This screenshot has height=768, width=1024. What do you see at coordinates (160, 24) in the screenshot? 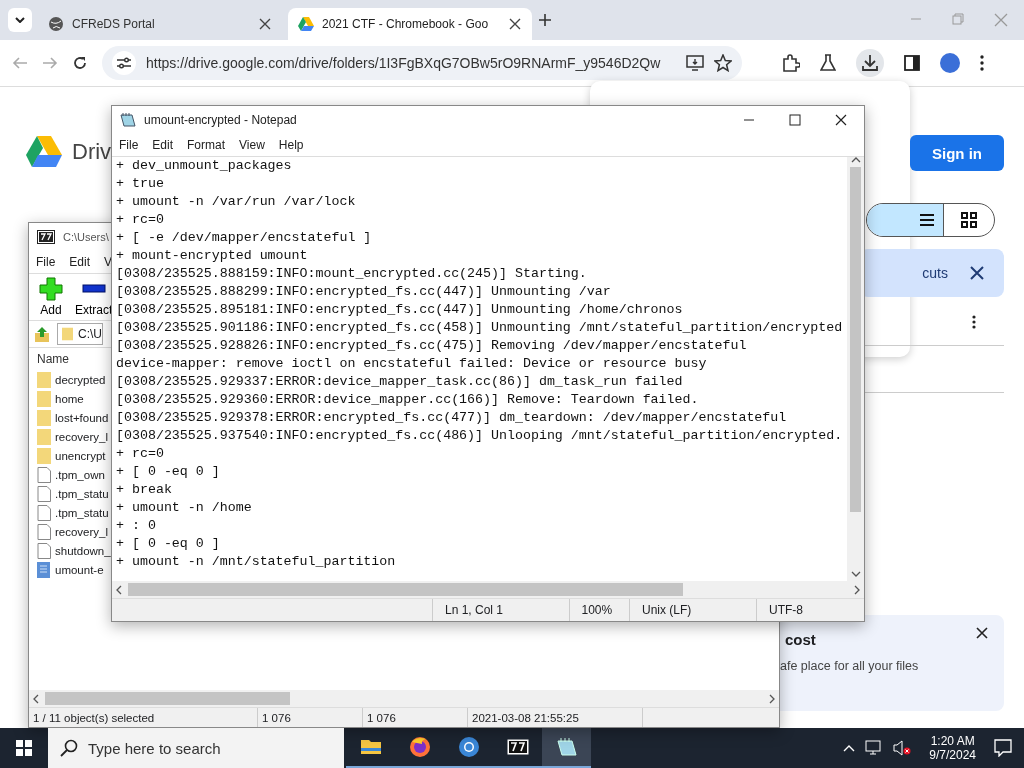
I see `browser-tab: CFReDS Portal` at bounding box center [160, 24].